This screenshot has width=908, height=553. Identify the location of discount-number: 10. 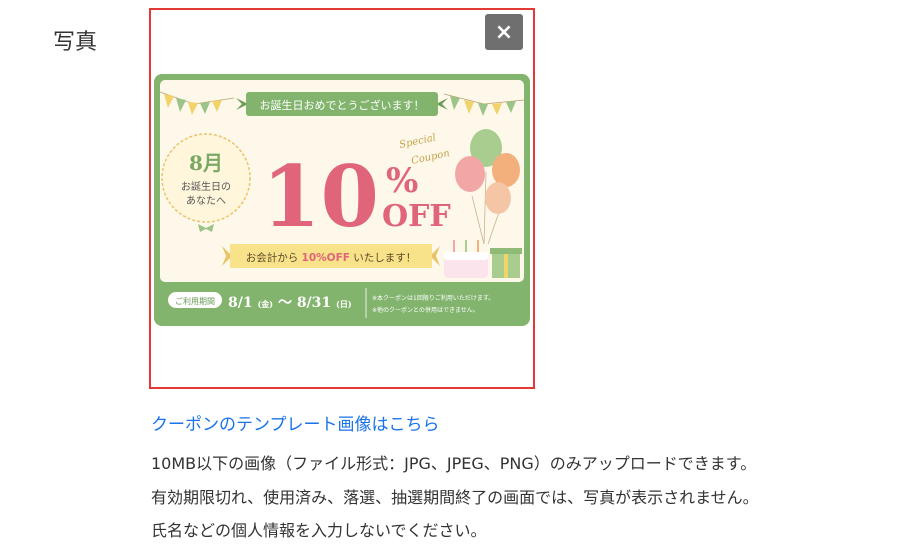
(320, 196).